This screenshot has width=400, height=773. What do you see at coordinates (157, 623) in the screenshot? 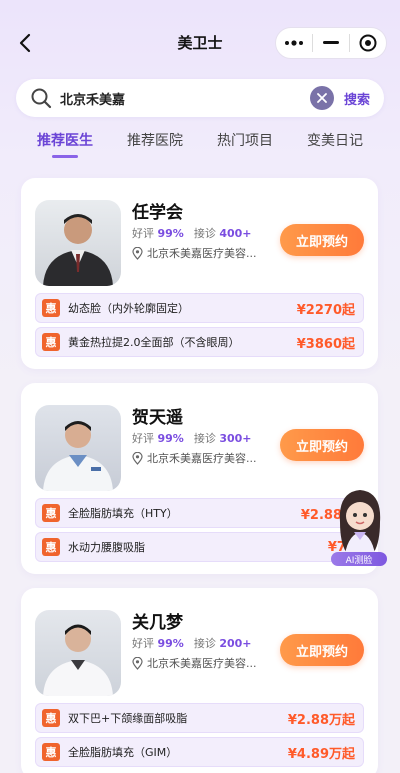
I see `doctor-name: 关几梦` at bounding box center [157, 623].